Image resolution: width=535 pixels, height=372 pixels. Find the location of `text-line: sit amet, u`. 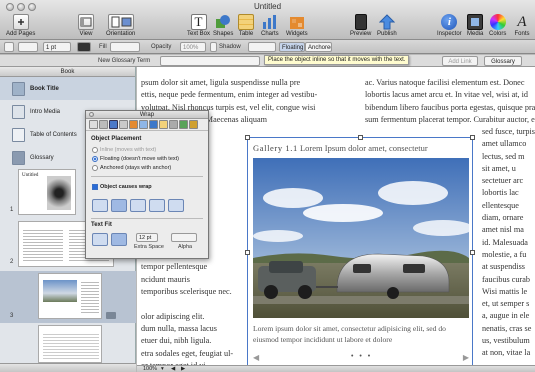

text-line: sit amet, u is located at coordinates (499, 168).